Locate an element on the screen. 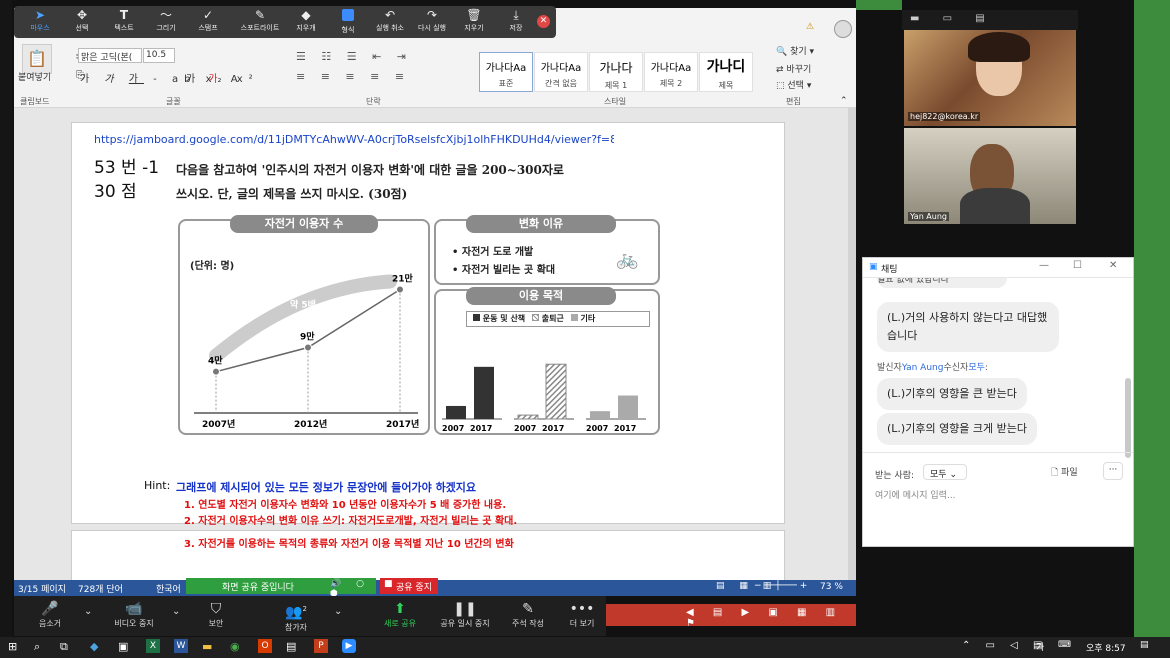  new-share-button: ⬆ 새로 공유 is located at coordinates (400, 614).